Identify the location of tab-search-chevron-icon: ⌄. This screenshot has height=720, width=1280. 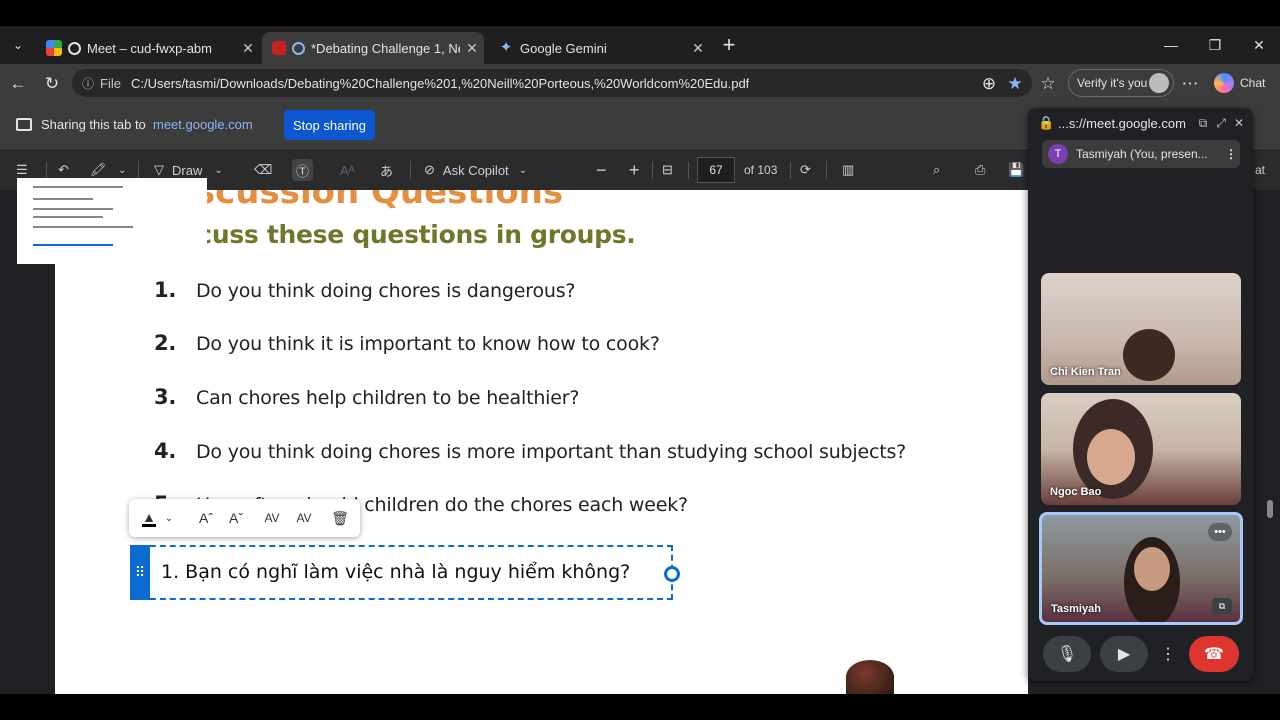
(18, 45).